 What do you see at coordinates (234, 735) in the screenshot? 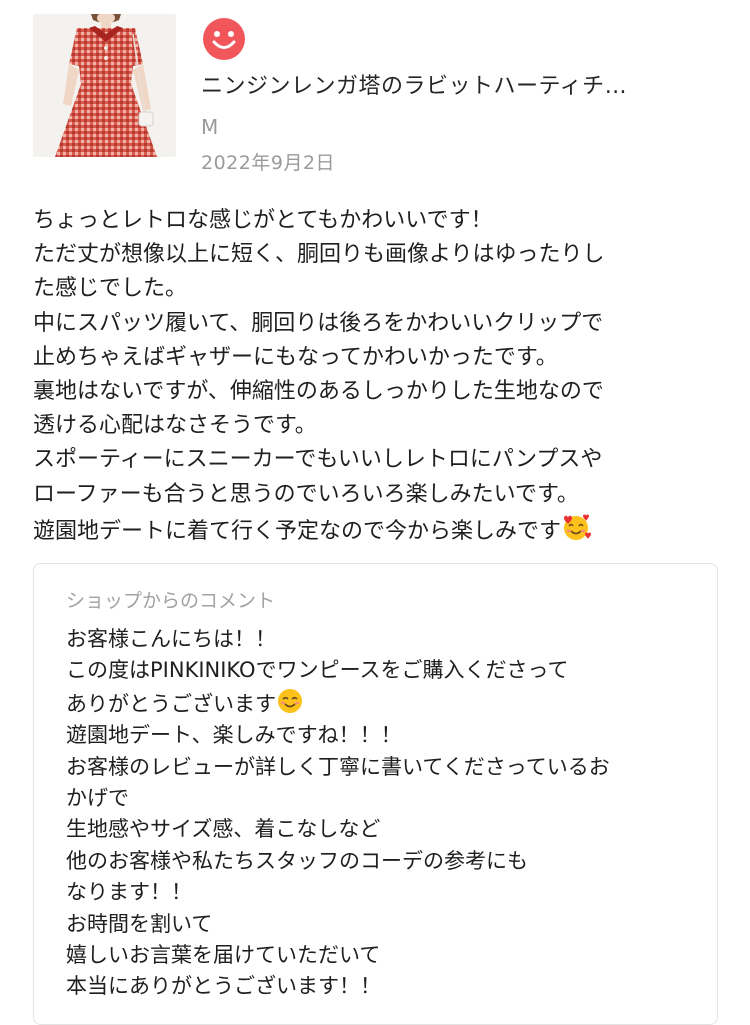
I see `shop-comment-line: 遊園地デート、楽しみですね！！！` at bounding box center [234, 735].